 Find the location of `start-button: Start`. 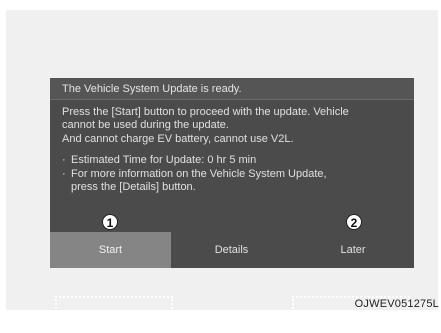

start-button: Start is located at coordinates (110, 250).